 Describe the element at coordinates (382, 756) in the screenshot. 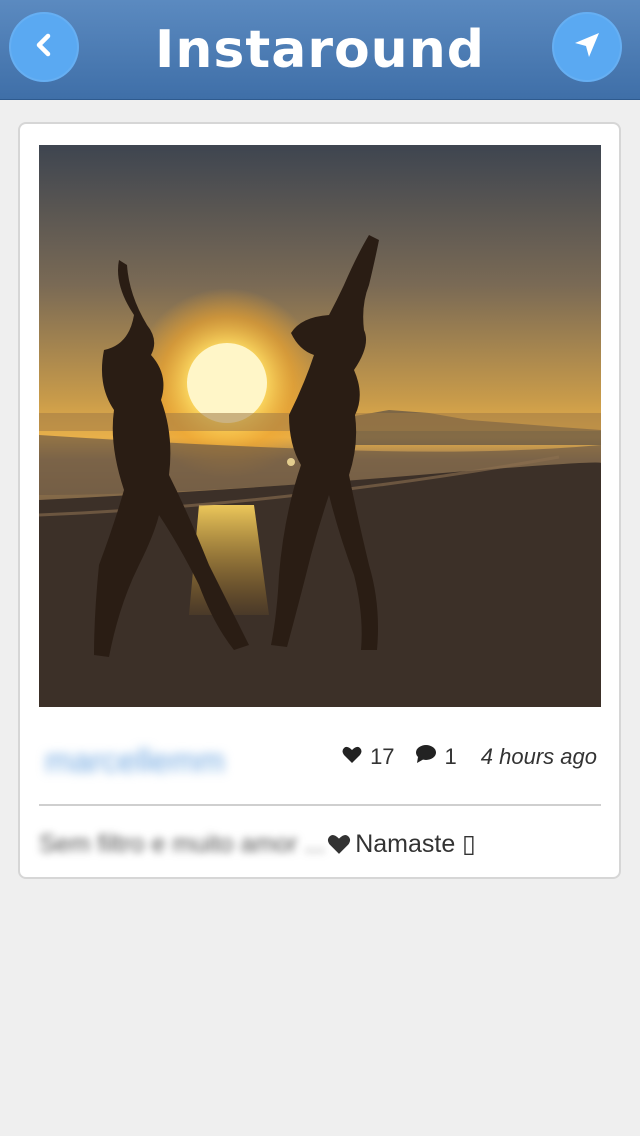

I see `likes-count: 17` at that location.